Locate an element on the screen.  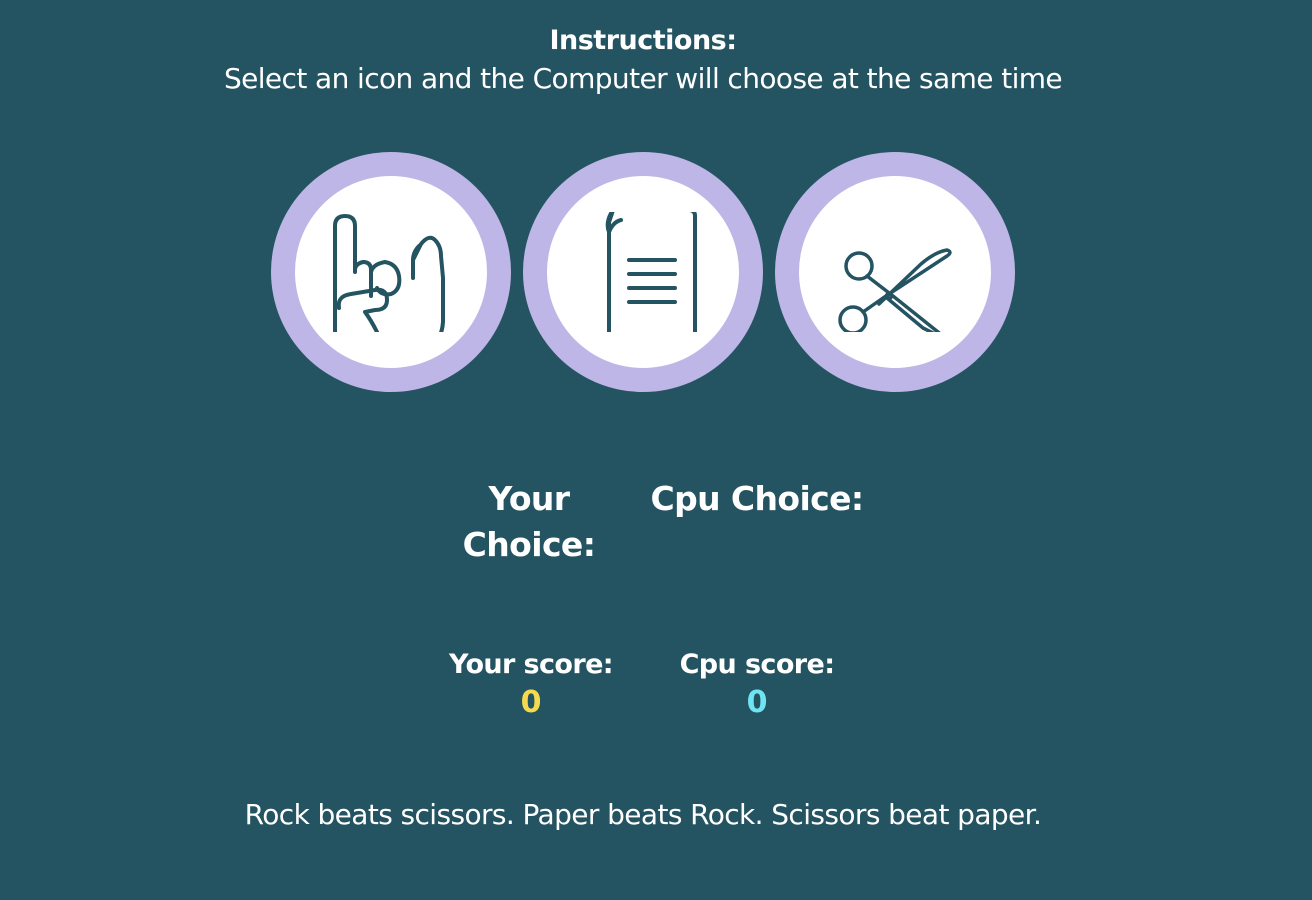
cpu-score-label: Cpu score: is located at coordinates (757, 664).